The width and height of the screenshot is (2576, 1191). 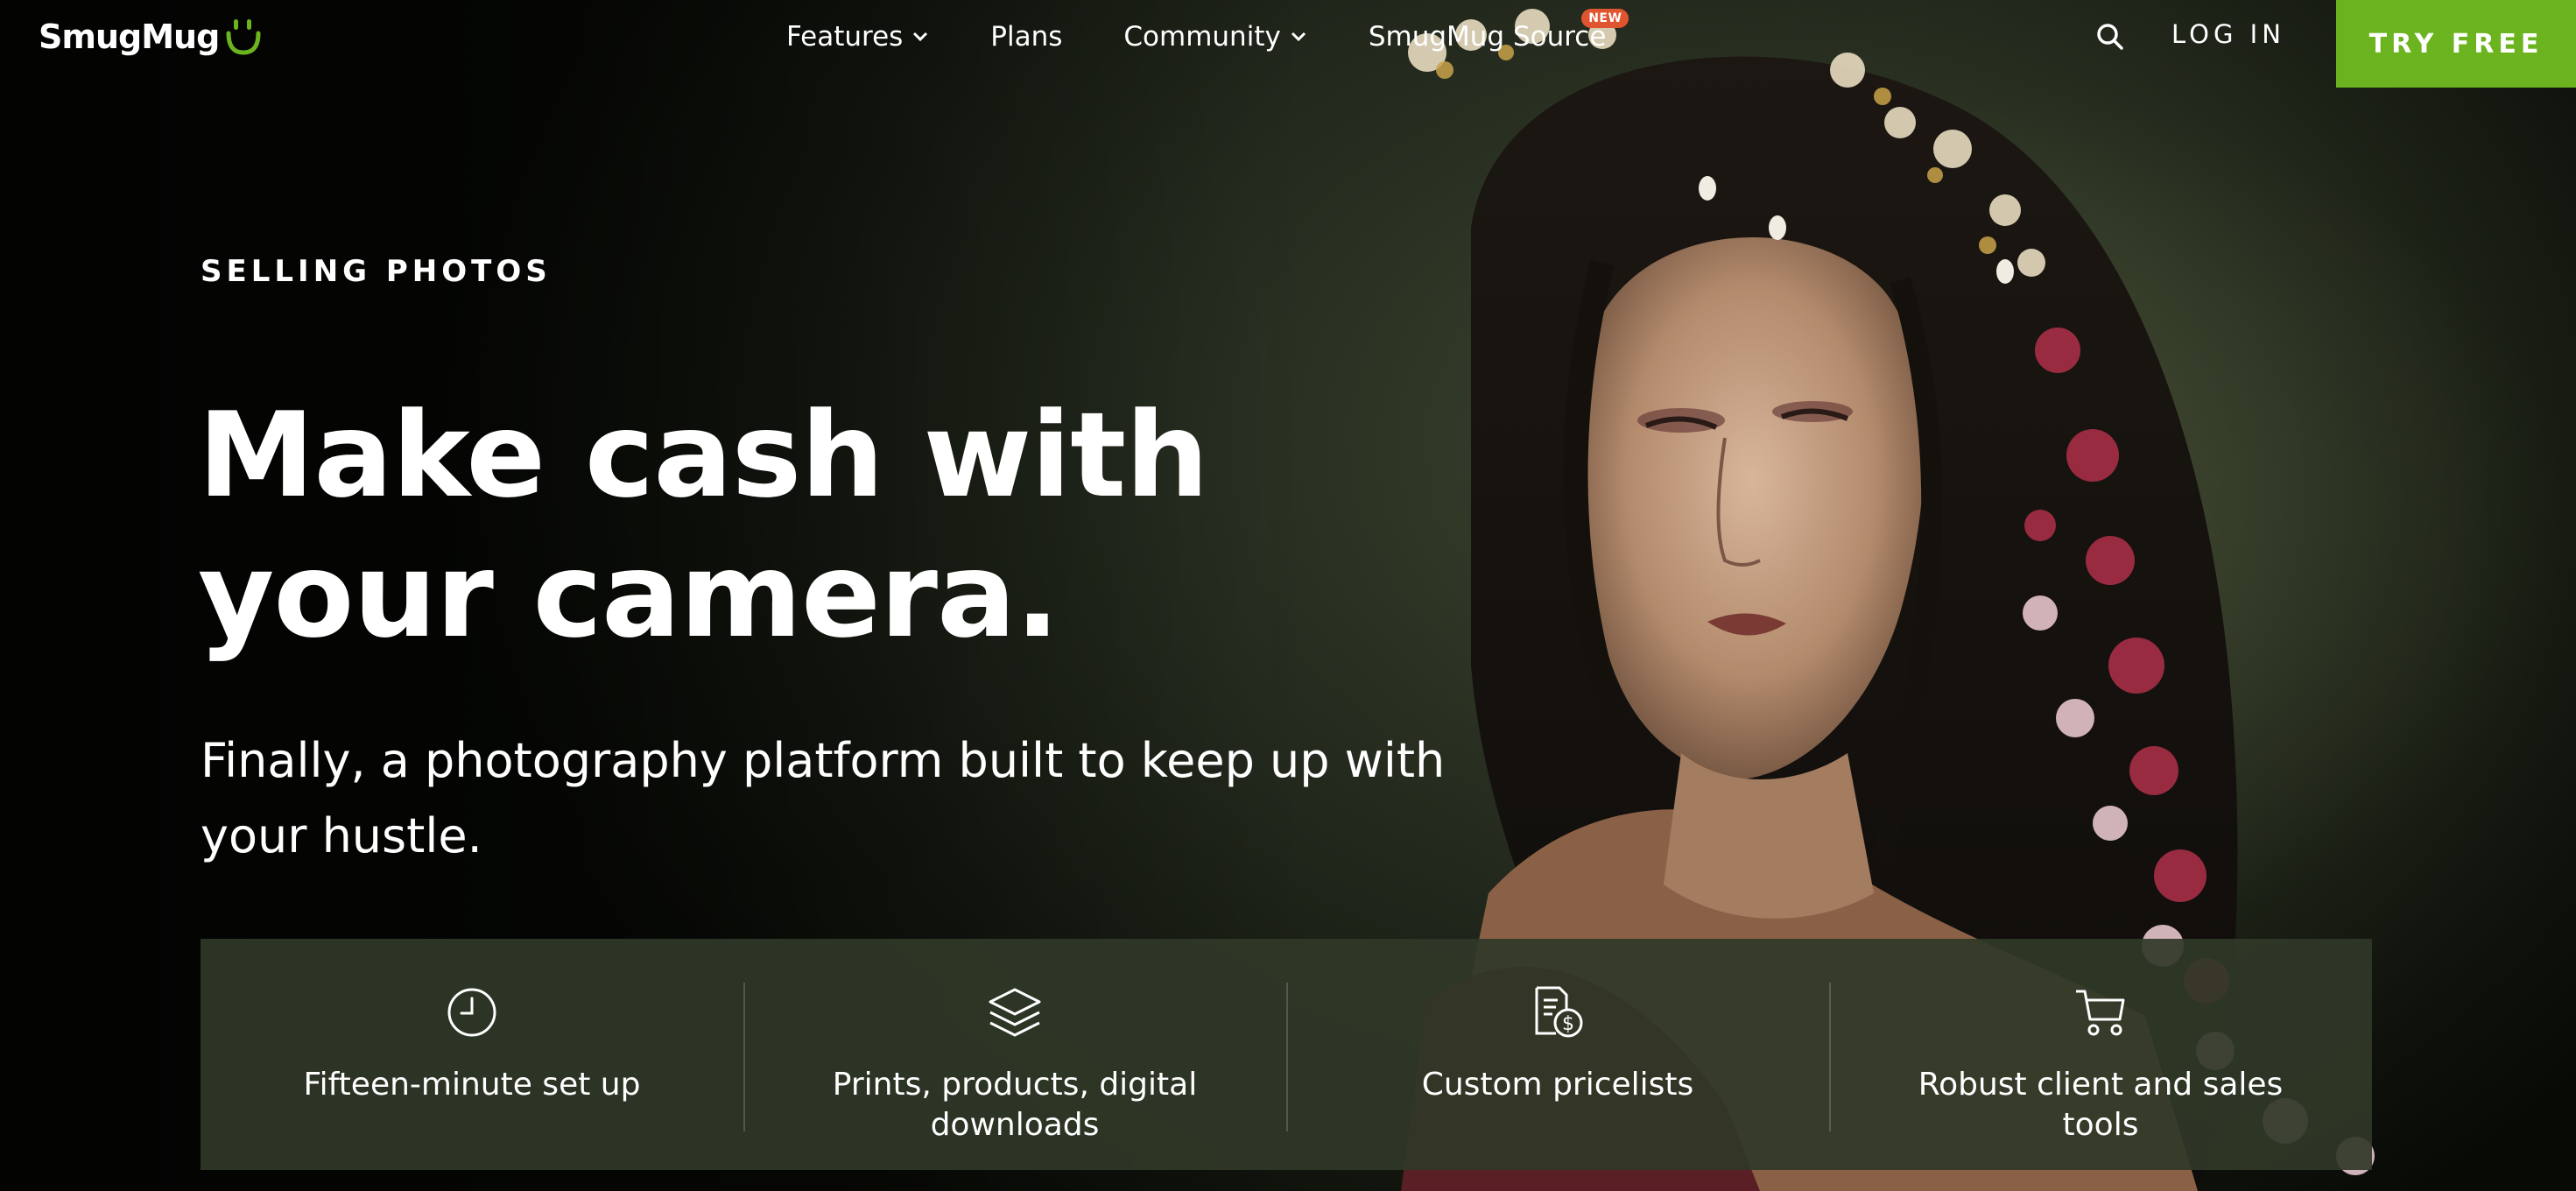 I want to click on feature-label: Custom pricelists, so click(x=1557, y=1085).